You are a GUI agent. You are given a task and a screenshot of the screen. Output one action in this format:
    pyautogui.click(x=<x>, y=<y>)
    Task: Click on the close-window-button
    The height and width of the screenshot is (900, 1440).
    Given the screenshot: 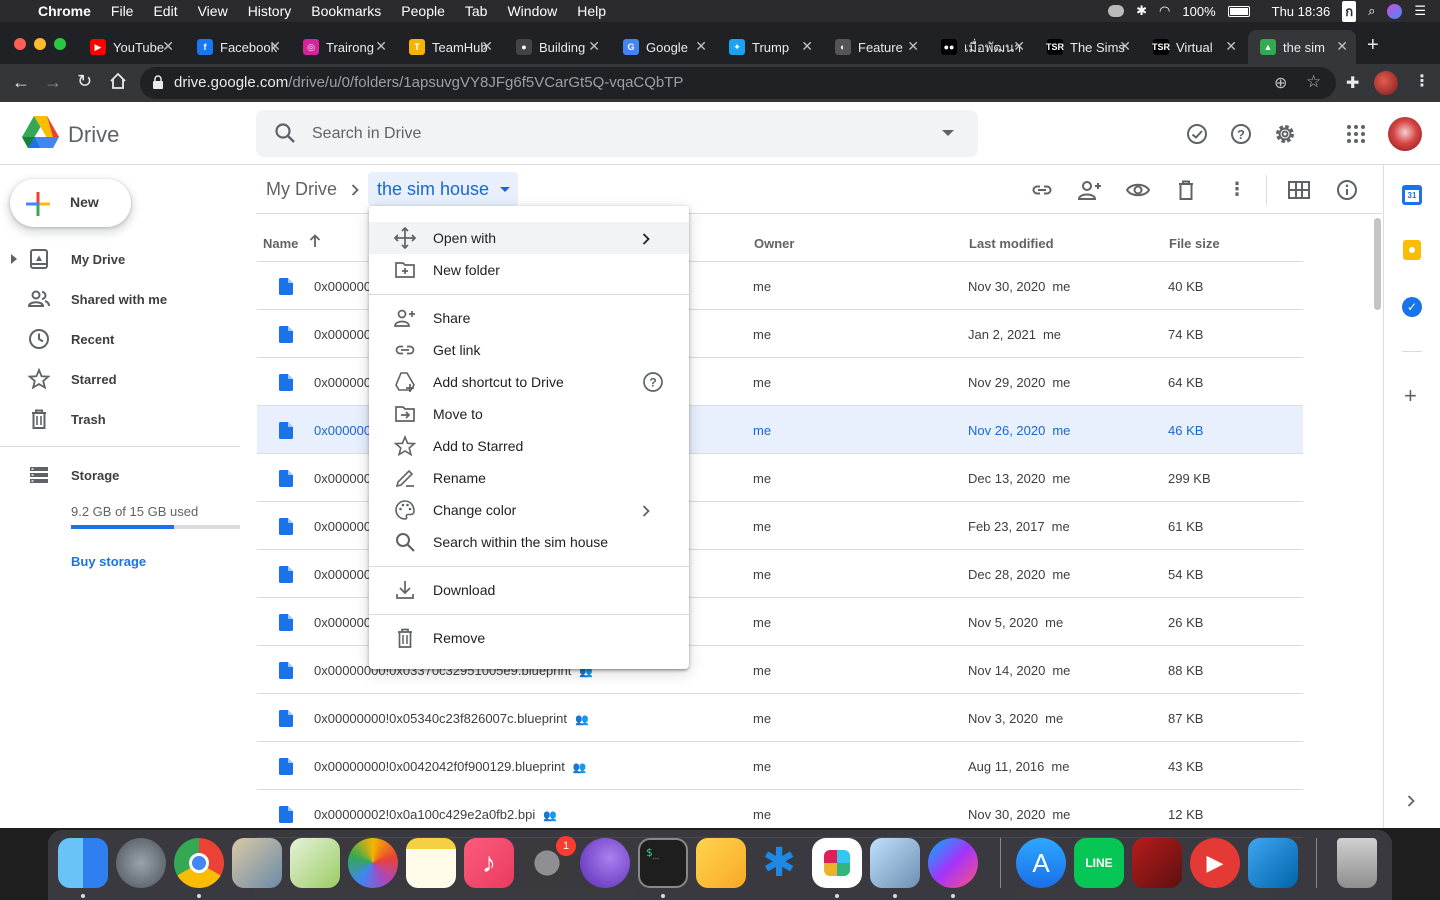 What is the action you would take?
    pyautogui.click(x=20, y=44)
    